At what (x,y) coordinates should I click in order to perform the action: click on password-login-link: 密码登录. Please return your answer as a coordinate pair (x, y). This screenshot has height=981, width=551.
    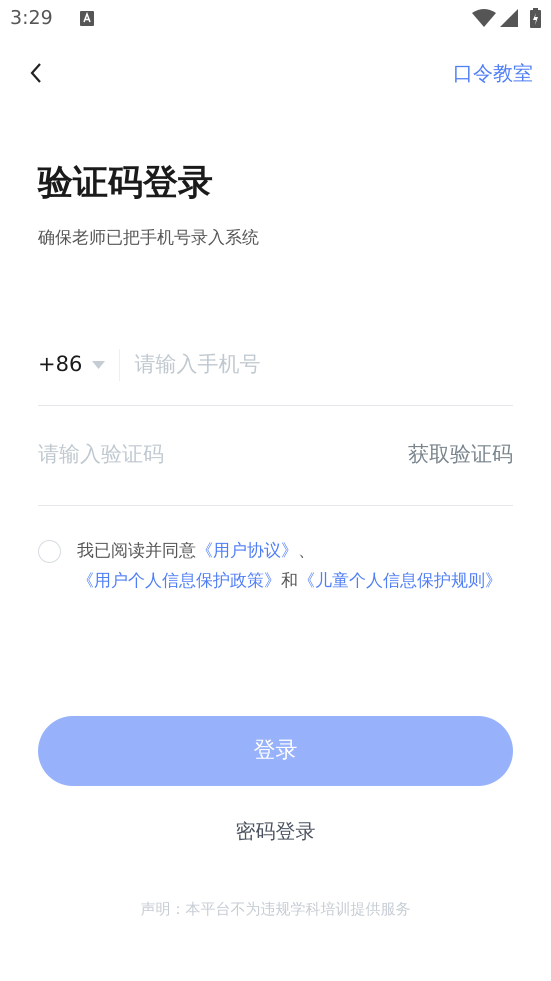
    Looking at the image, I should click on (276, 831).